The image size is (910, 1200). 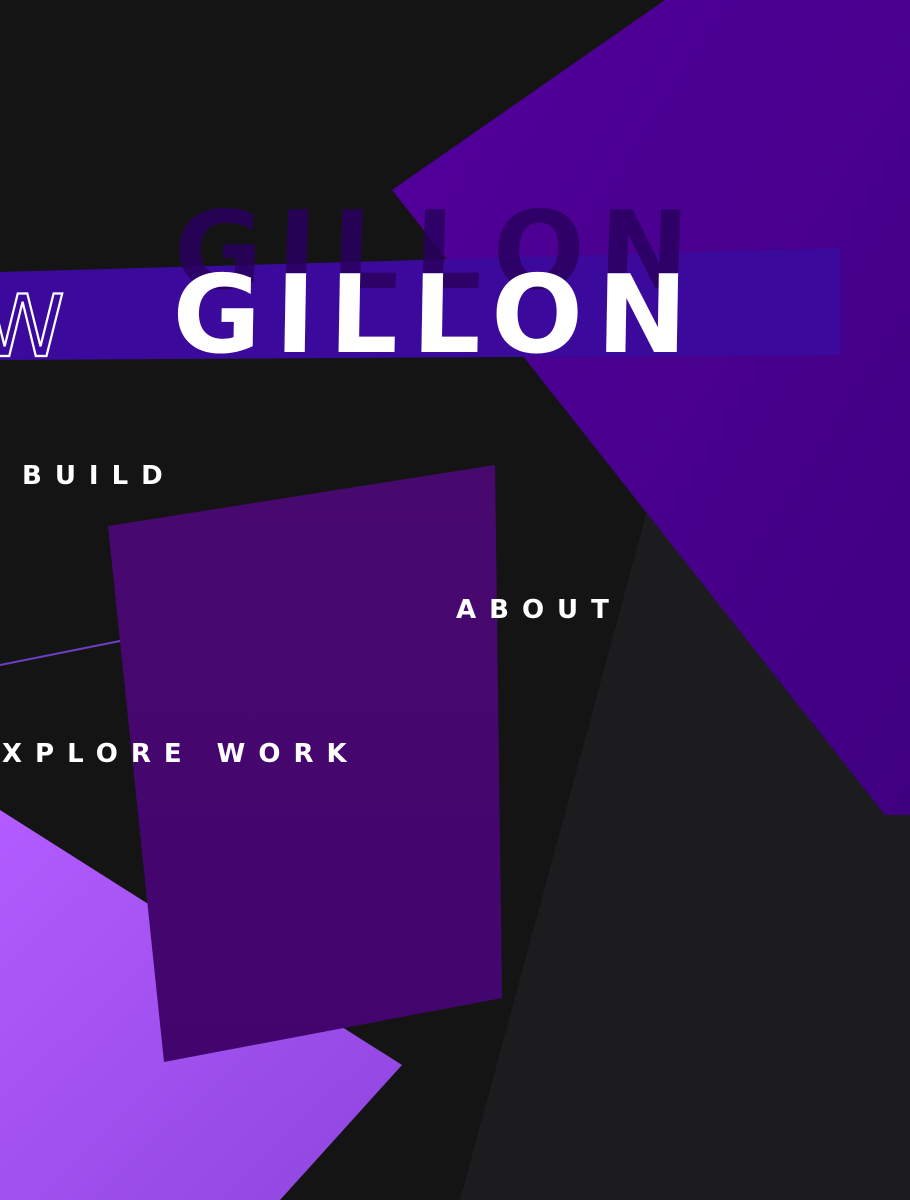 I want to click on nav-build-link: BUILD, so click(x=99, y=476).